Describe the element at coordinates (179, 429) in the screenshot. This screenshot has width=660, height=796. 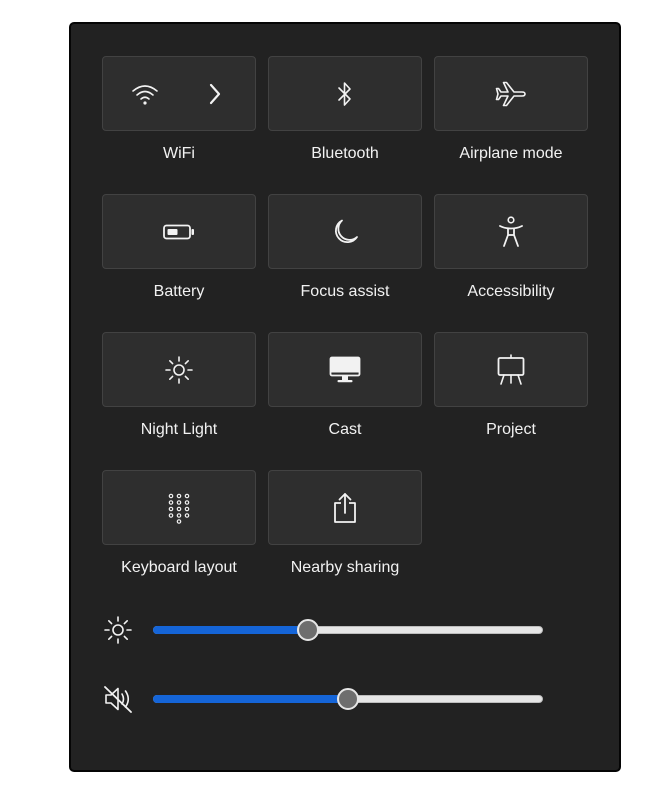
I see `night-light-label: Night Light` at that location.